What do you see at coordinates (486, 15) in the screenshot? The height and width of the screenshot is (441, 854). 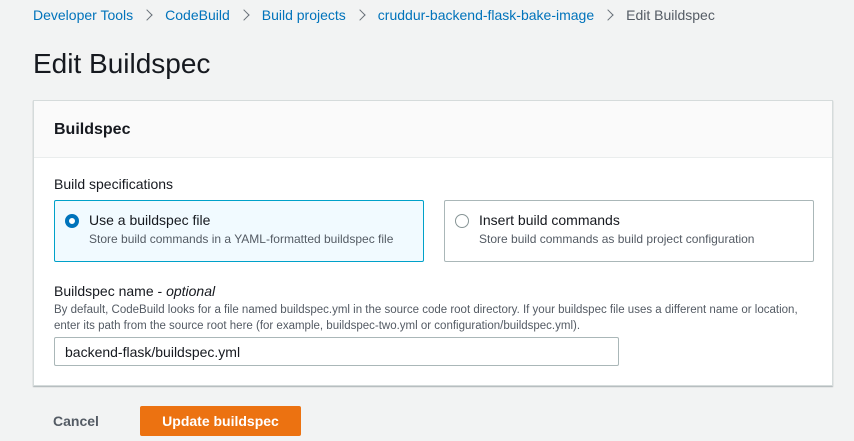 I see `breadcrumb-project: cruddur-backend-flask-bake-image` at bounding box center [486, 15].